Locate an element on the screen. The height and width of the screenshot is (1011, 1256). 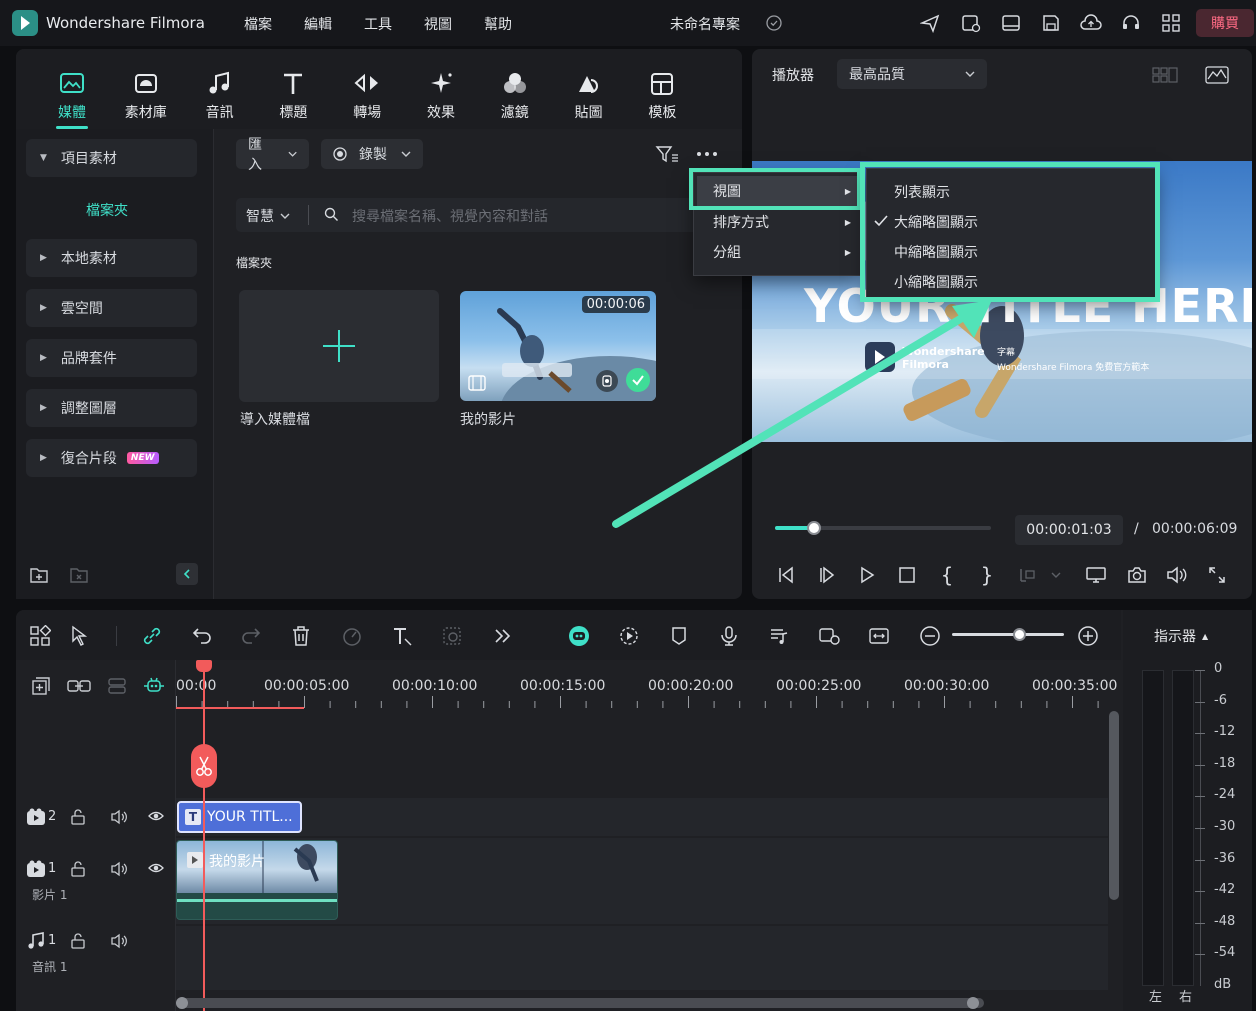
project-name: 未命名專案 is located at coordinates (705, 24).